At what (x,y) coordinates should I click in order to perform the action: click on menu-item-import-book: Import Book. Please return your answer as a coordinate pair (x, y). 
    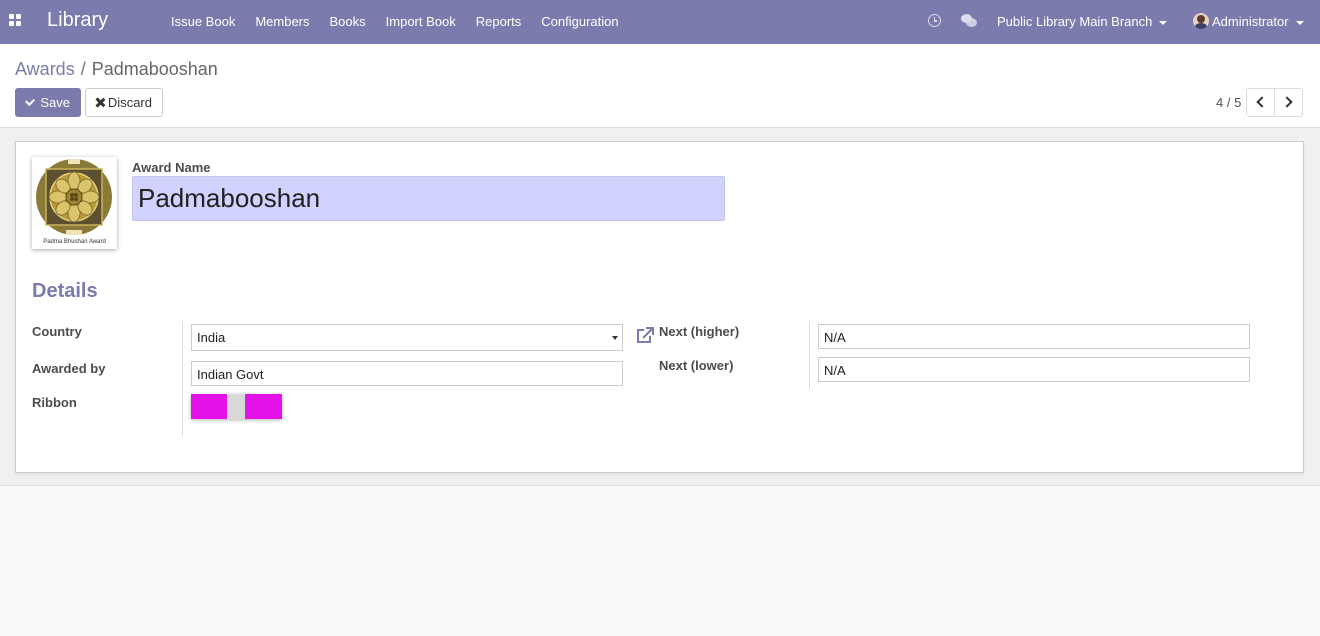
    Looking at the image, I should click on (421, 21).